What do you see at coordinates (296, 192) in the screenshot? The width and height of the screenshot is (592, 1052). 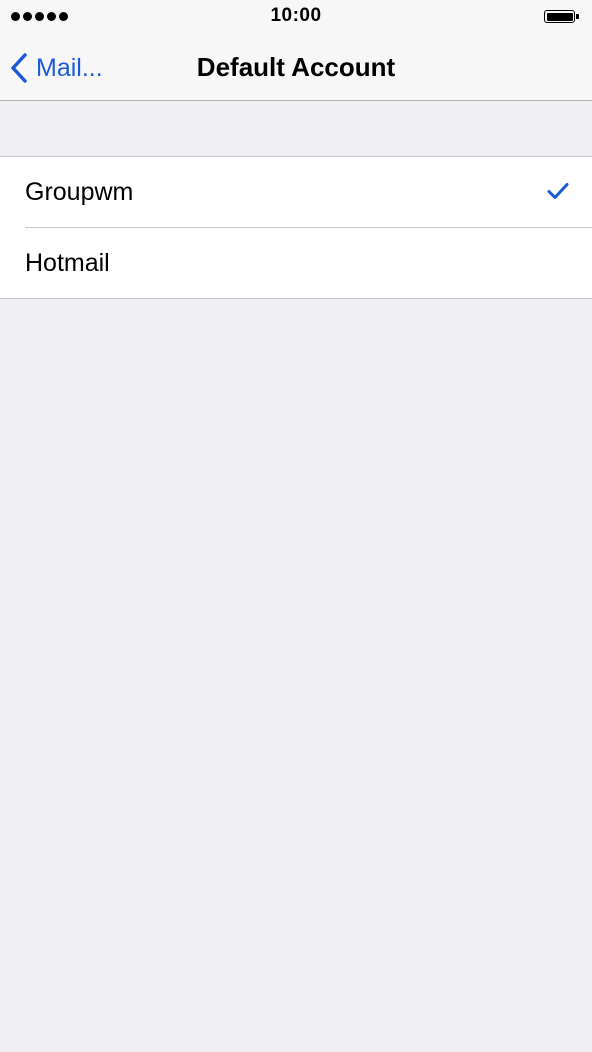 I see `account-row-groupwm: Groupwm` at bounding box center [296, 192].